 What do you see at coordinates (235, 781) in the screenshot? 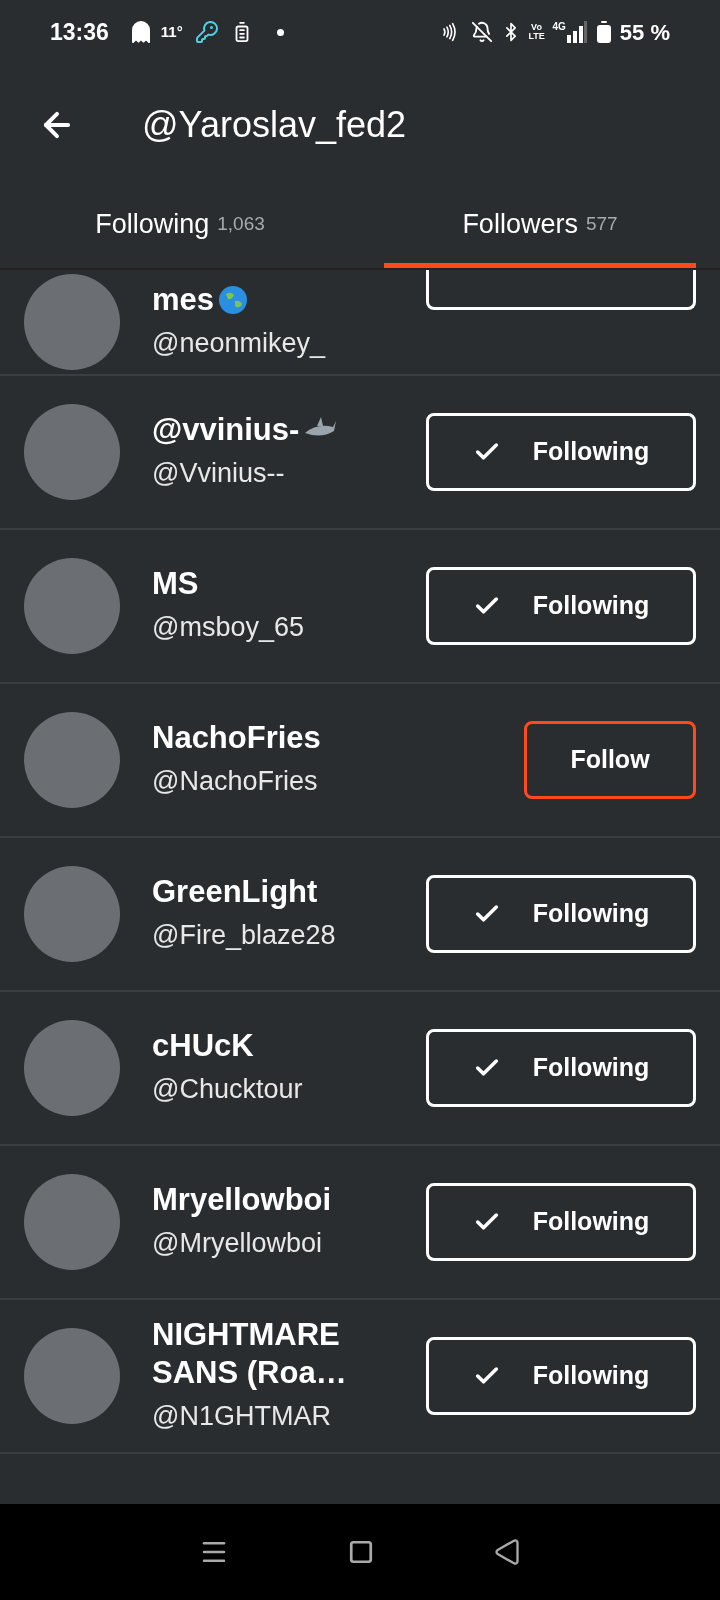
I see `user-handle: @NachoFries` at bounding box center [235, 781].